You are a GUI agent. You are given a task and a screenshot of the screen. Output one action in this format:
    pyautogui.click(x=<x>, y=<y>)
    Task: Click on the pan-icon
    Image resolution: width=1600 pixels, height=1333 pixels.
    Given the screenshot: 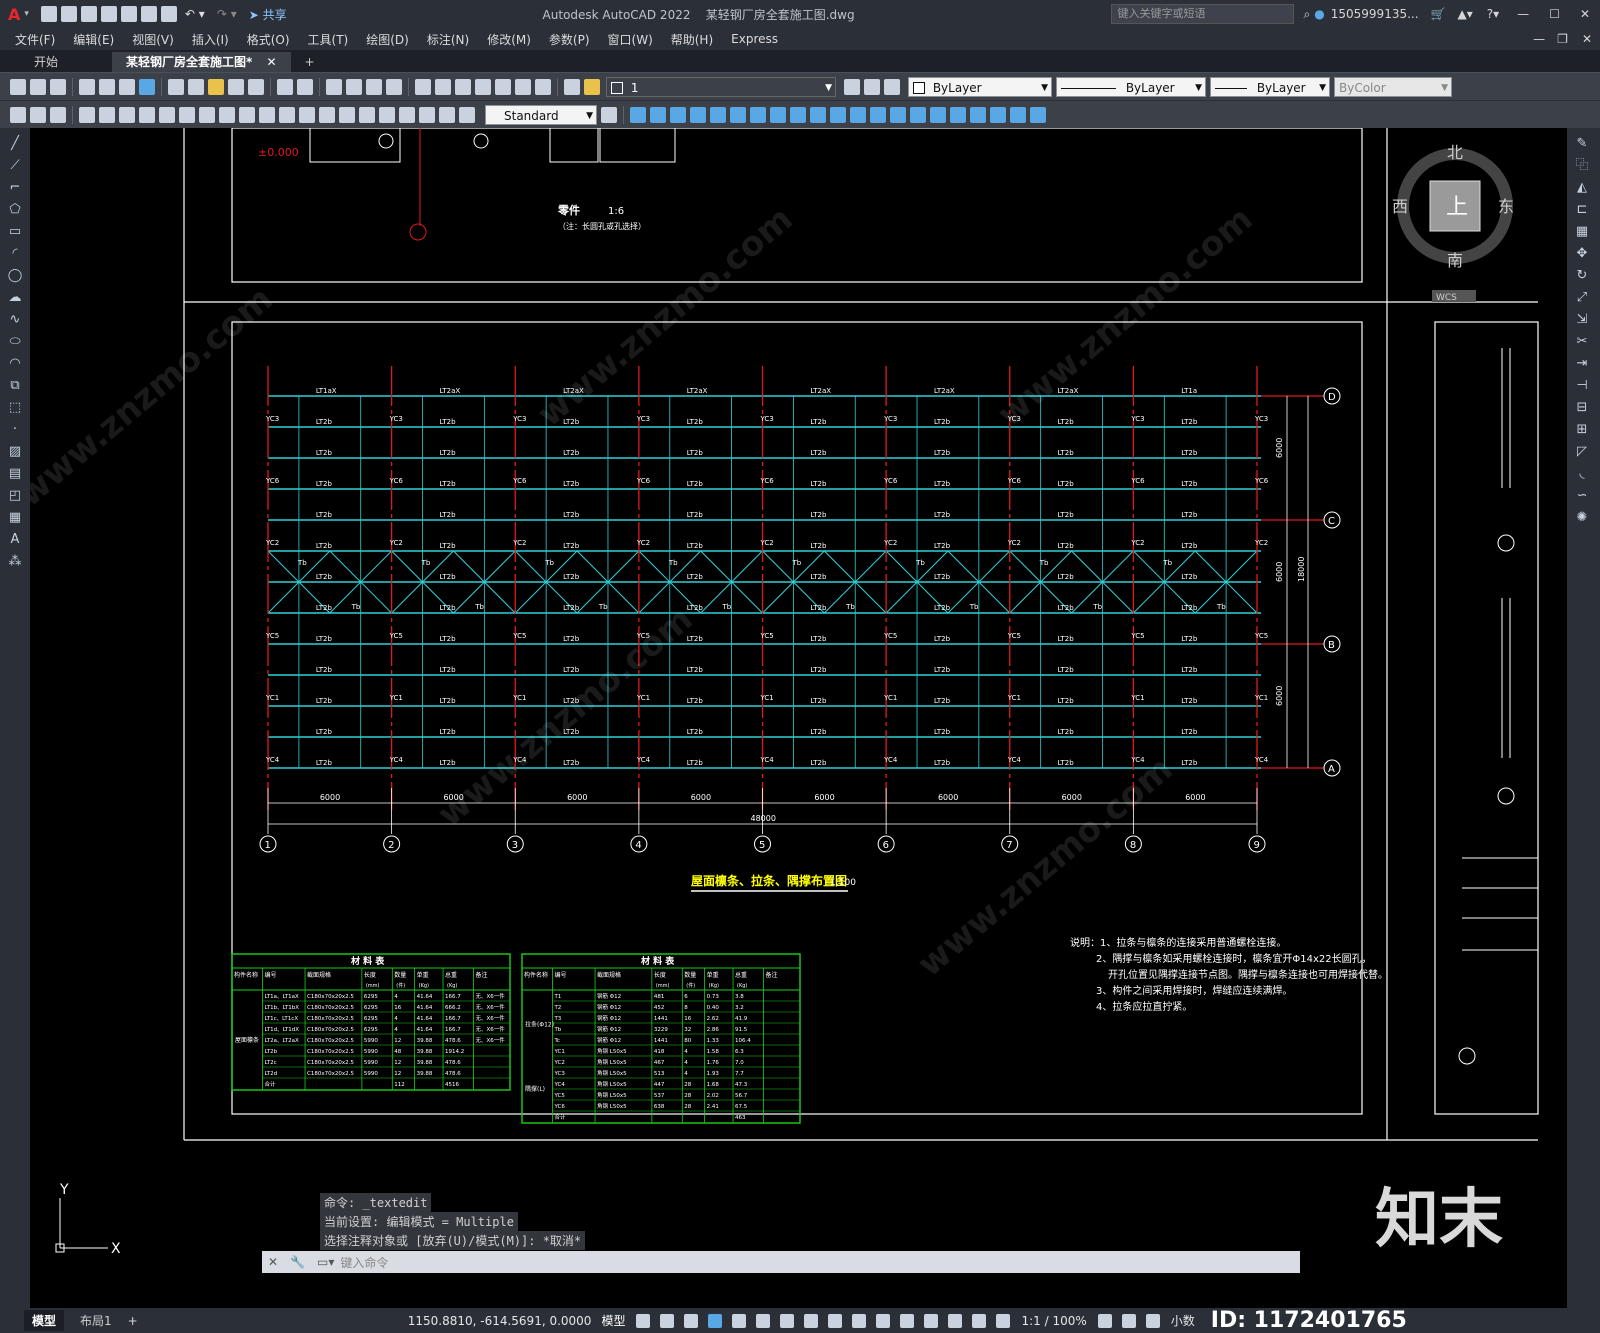 What is the action you would take?
    pyautogui.click(x=334, y=86)
    